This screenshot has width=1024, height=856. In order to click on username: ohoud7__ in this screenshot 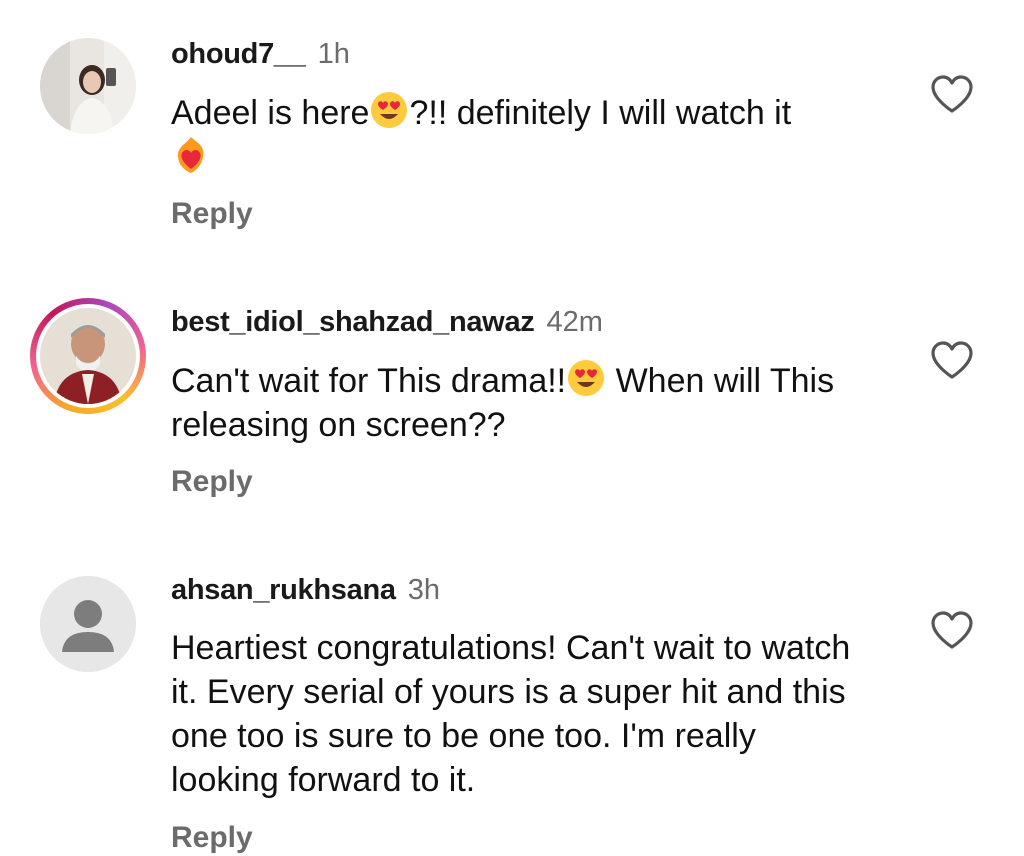, I will do `click(238, 54)`.